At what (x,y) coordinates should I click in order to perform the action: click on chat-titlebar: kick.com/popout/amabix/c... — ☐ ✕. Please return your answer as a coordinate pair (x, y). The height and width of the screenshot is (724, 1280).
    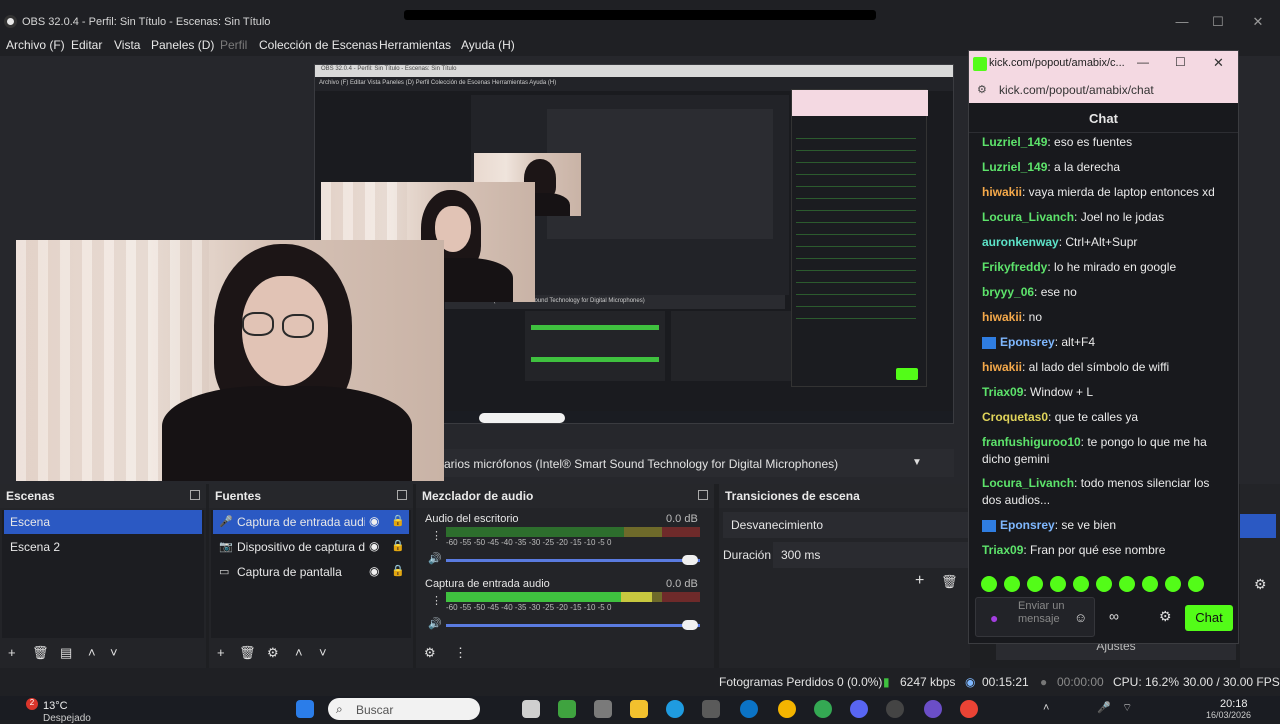
    Looking at the image, I should click on (1103, 64).